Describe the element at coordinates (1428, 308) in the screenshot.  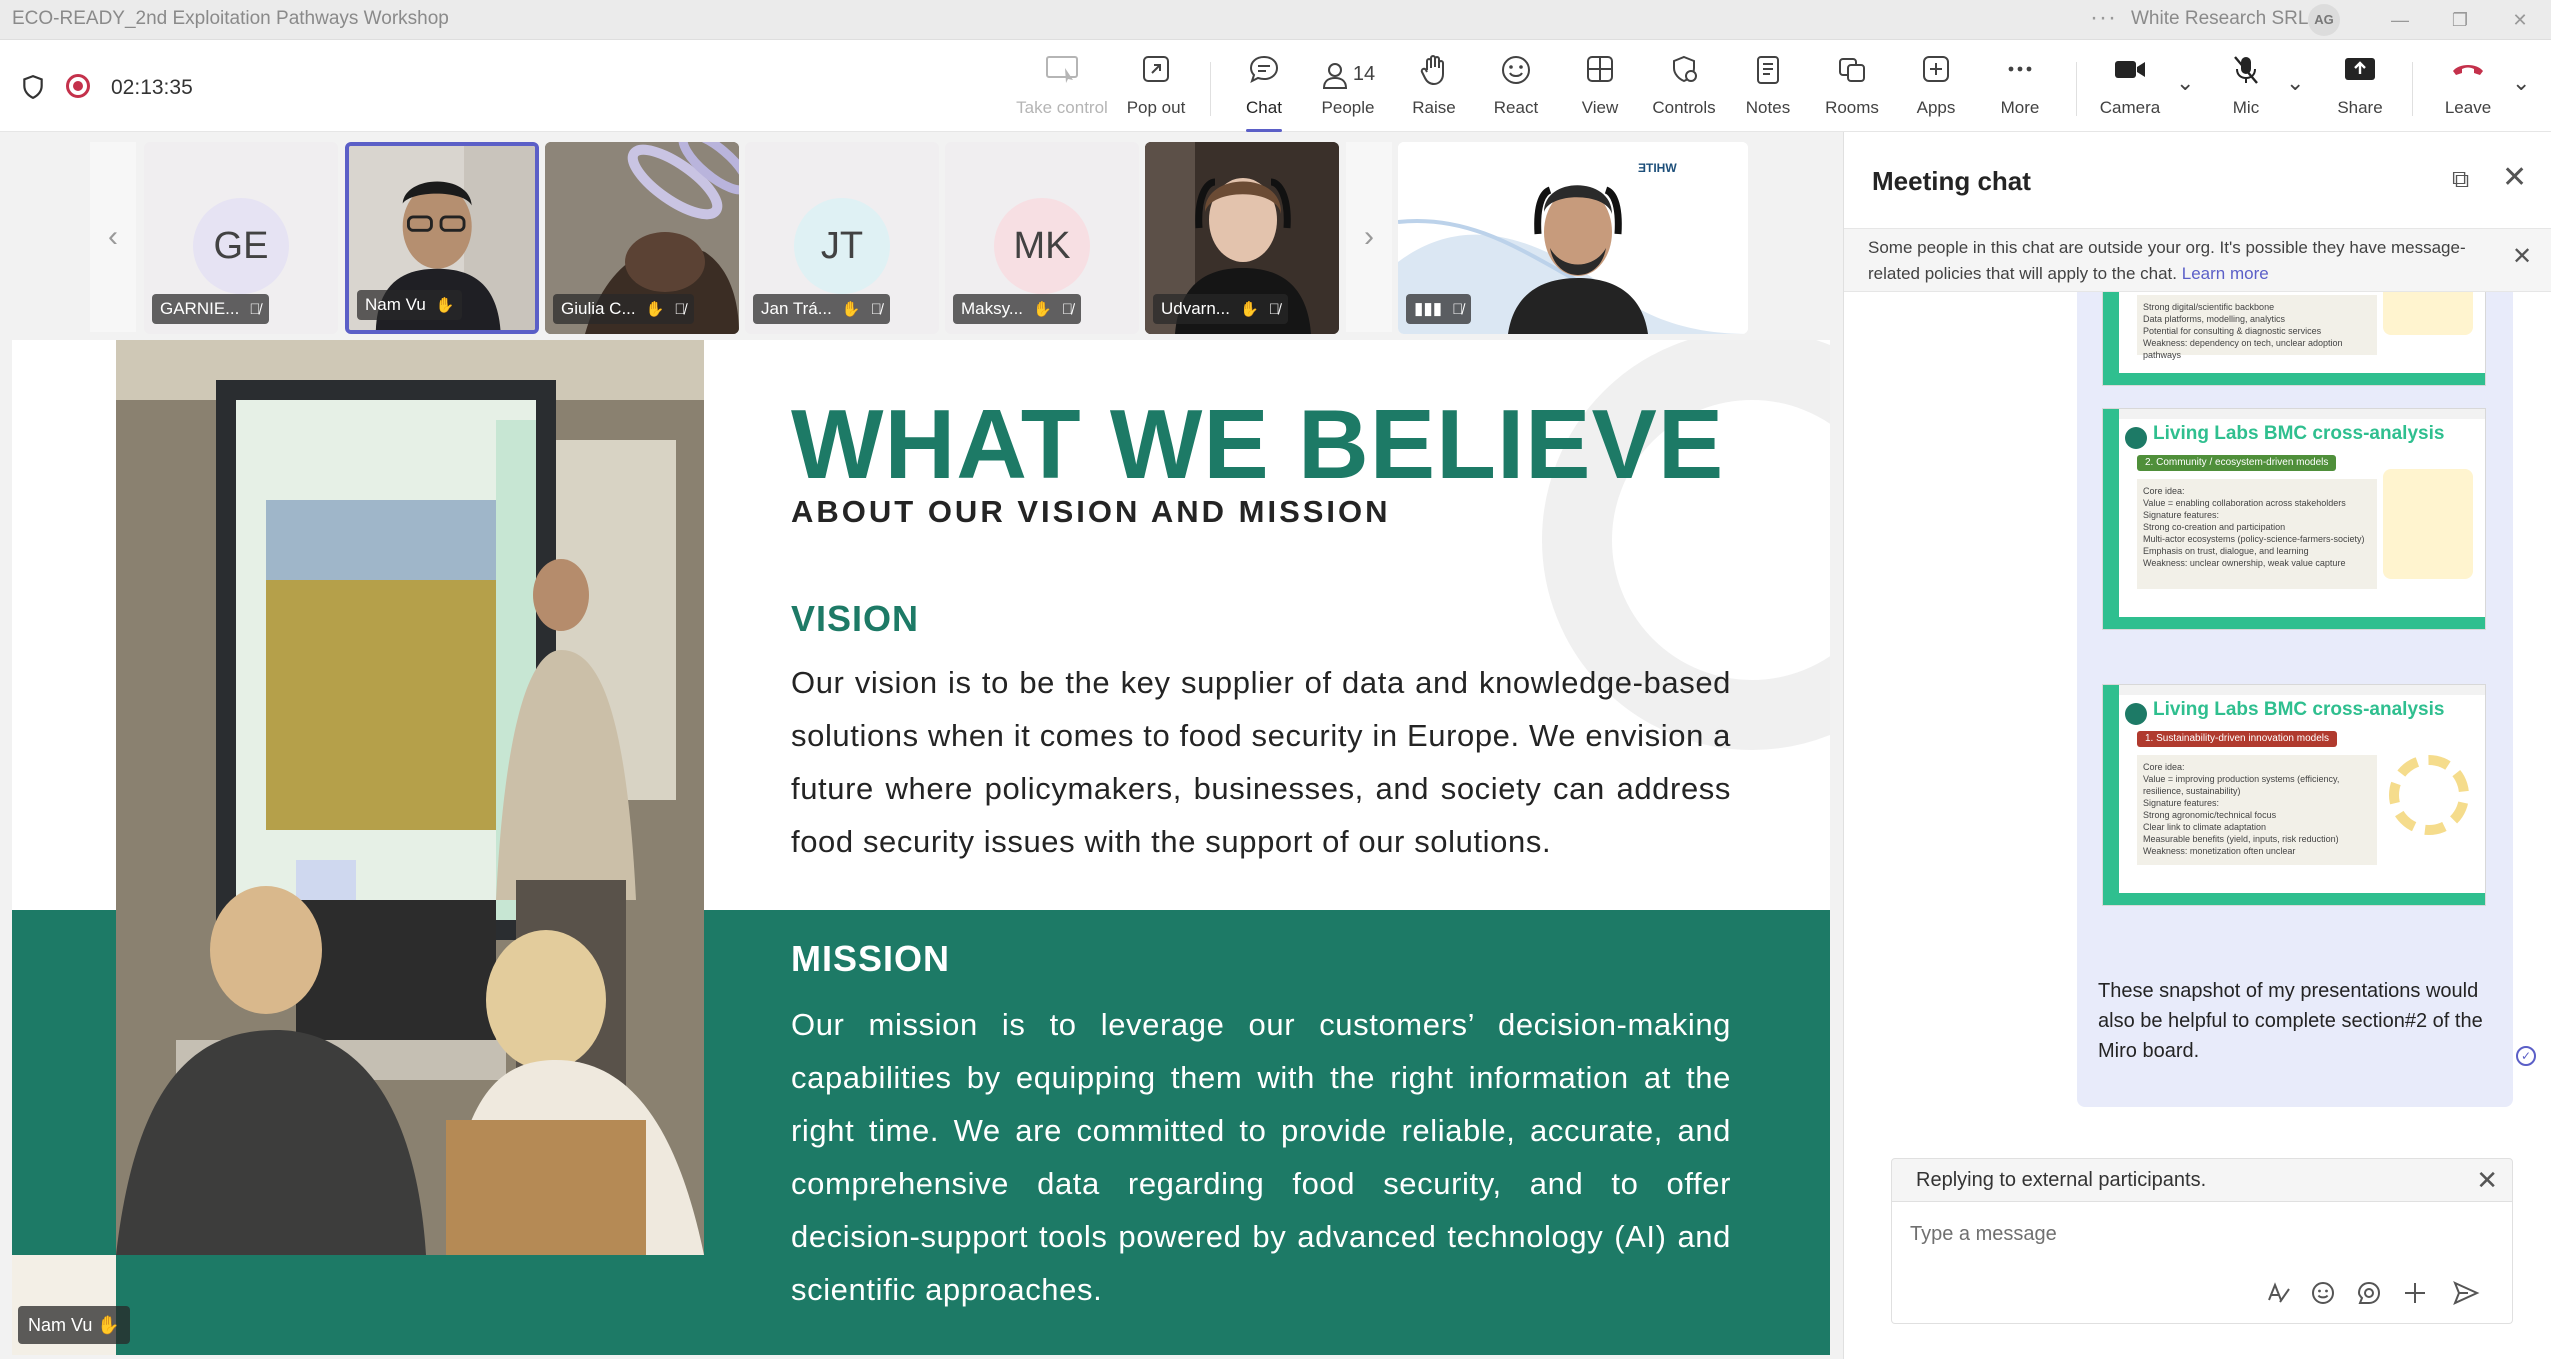
I see `signal-bars-icon: ▮▮▮` at that location.